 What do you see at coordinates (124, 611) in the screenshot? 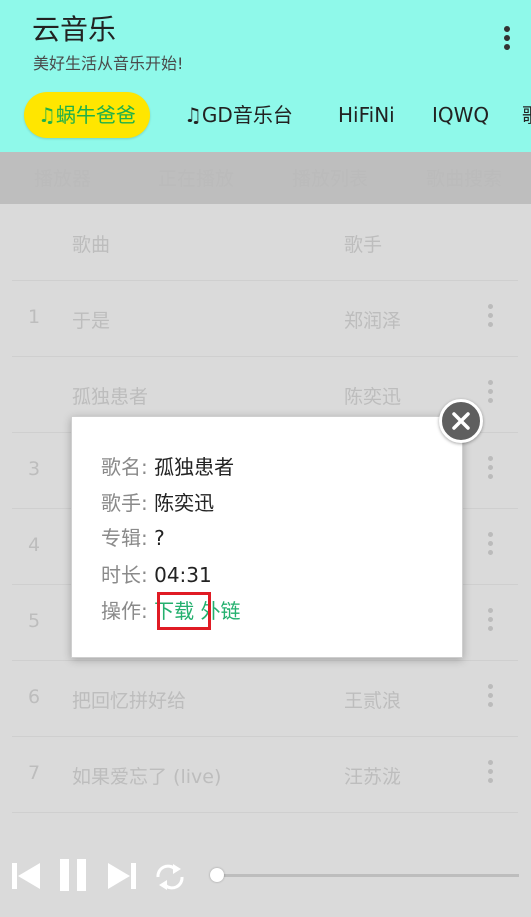
I see `info-action-label: 操作:` at bounding box center [124, 611].